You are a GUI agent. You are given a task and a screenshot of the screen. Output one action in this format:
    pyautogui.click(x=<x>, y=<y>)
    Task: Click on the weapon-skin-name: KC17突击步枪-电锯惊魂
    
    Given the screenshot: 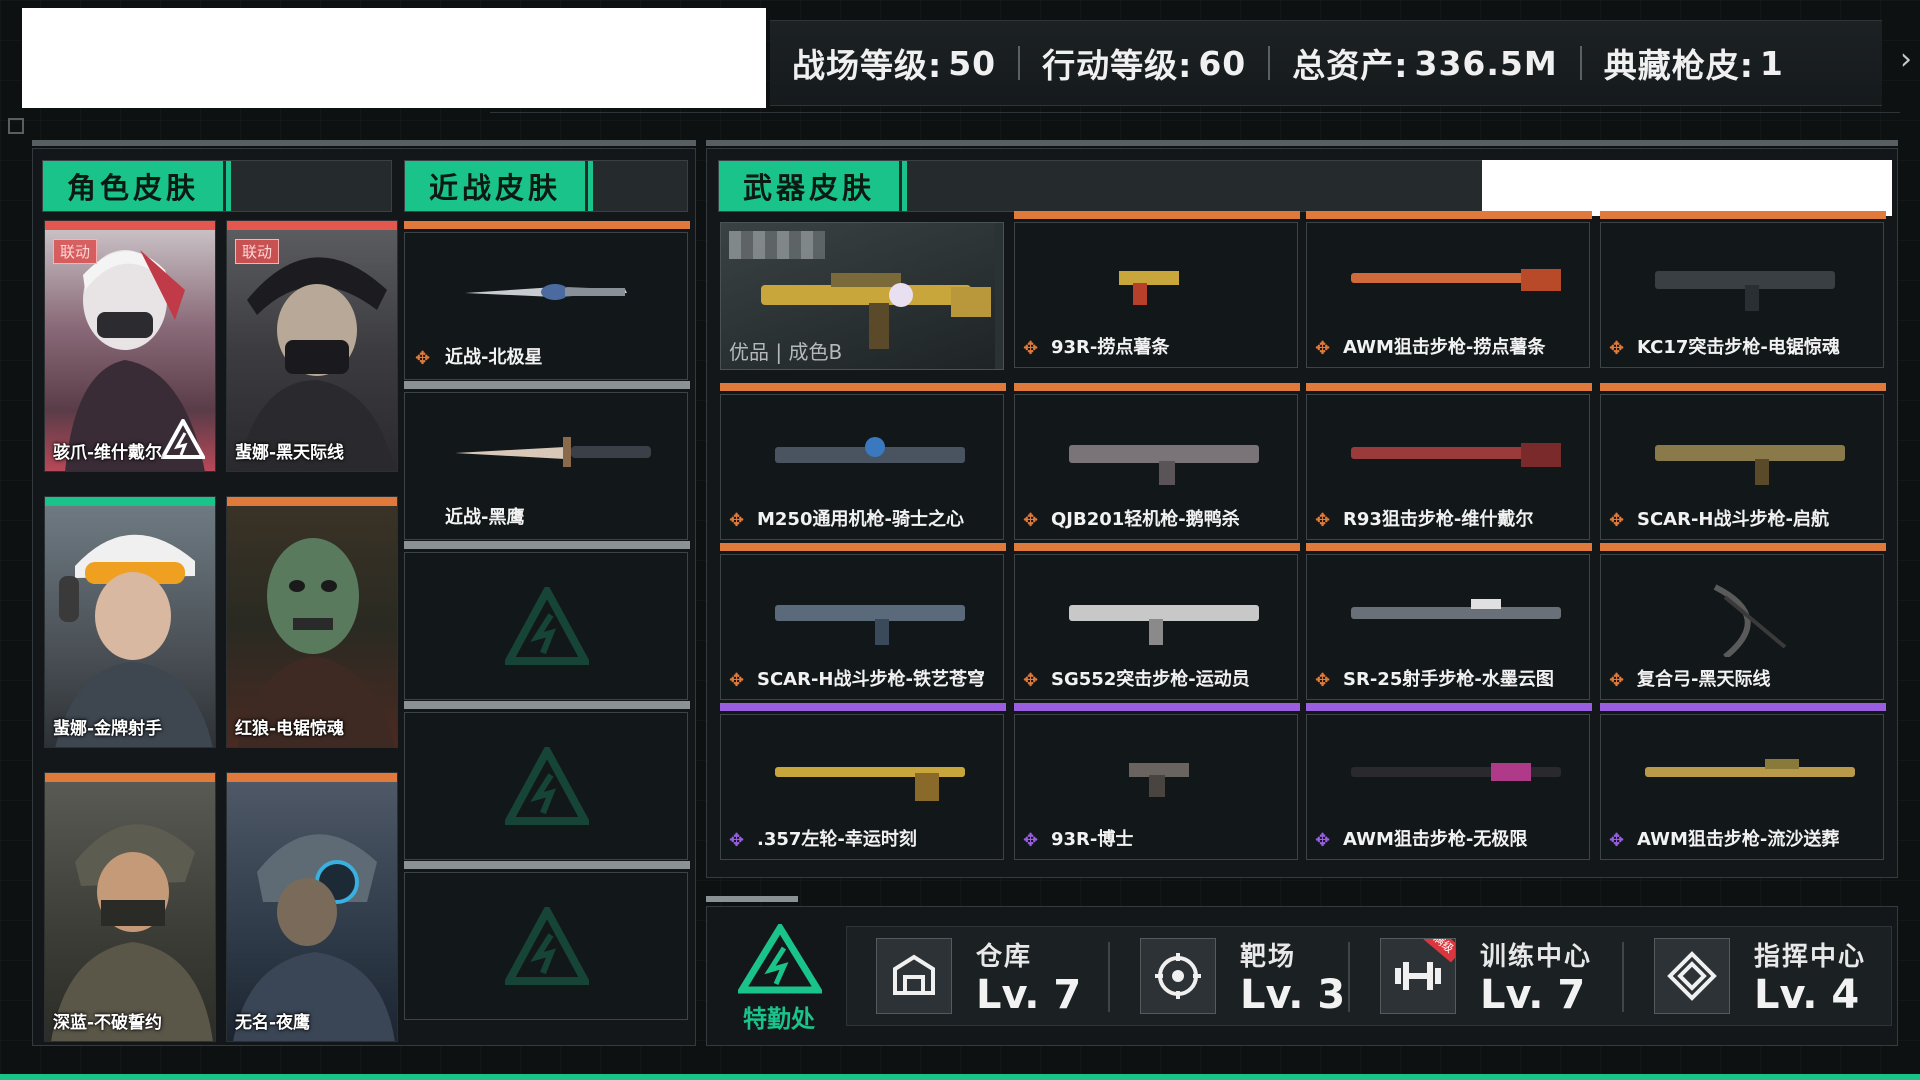 What is the action you would take?
    pyautogui.click(x=1738, y=347)
    